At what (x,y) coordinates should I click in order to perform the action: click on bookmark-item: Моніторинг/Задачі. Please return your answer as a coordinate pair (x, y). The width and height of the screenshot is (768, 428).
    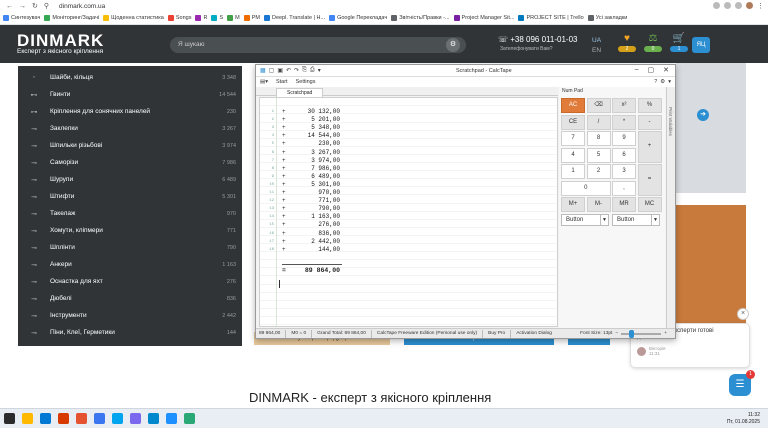
    Looking at the image, I should click on (71, 18).